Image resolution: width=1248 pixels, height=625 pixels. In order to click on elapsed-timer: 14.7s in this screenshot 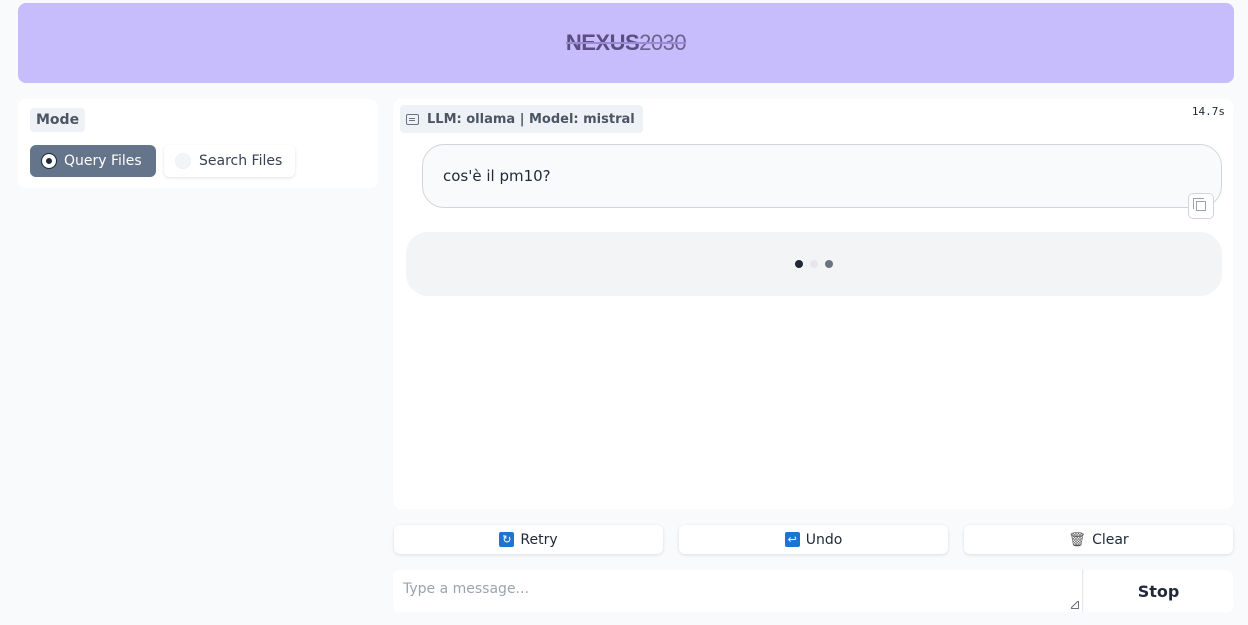, I will do `click(1208, 111)`.